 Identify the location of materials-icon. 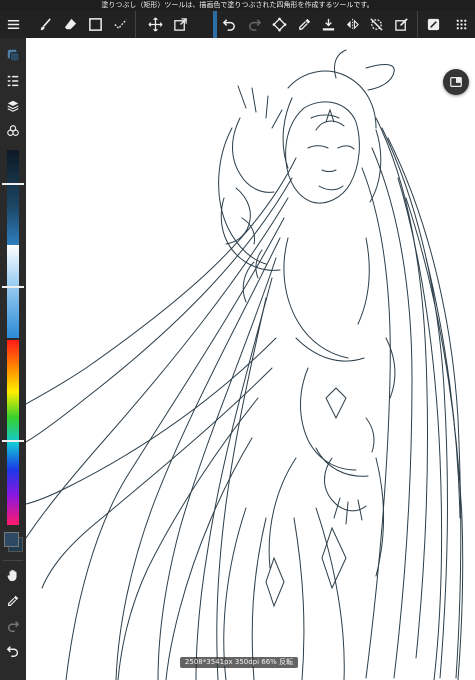
(13, 130).